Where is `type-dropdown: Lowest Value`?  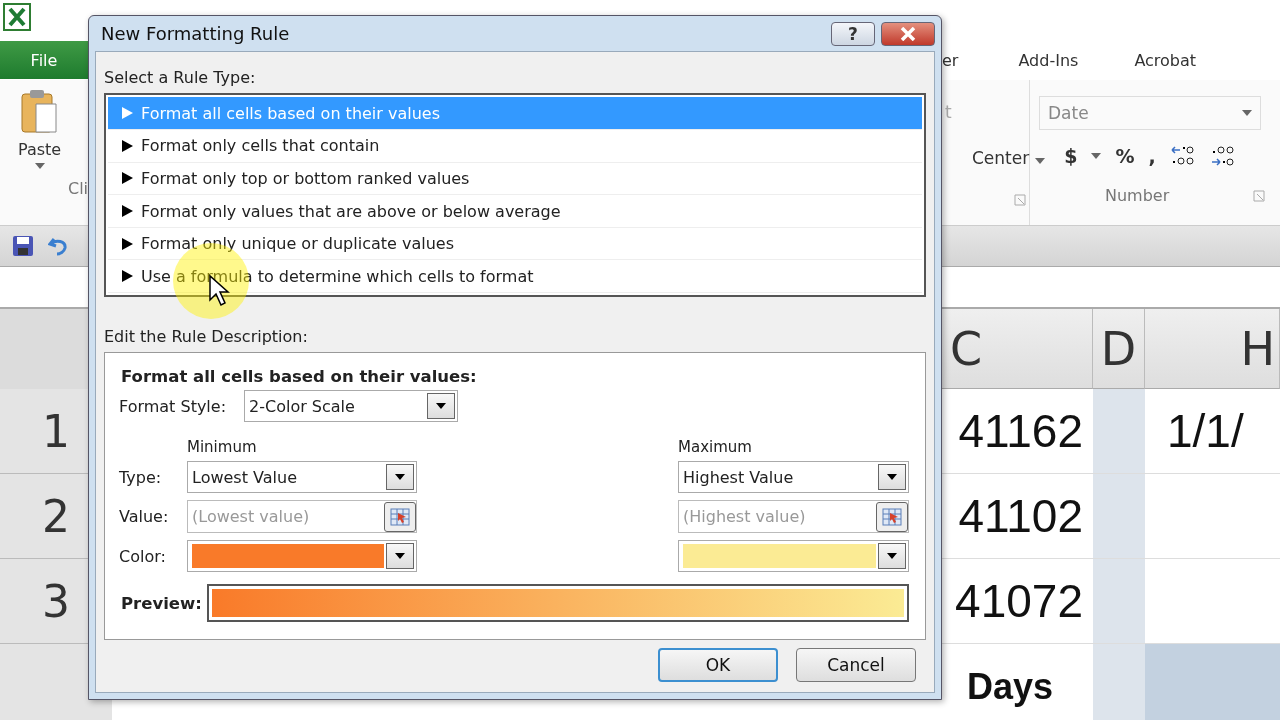 type-dropdown: Lowest Value is located at coordinates (302, 477).